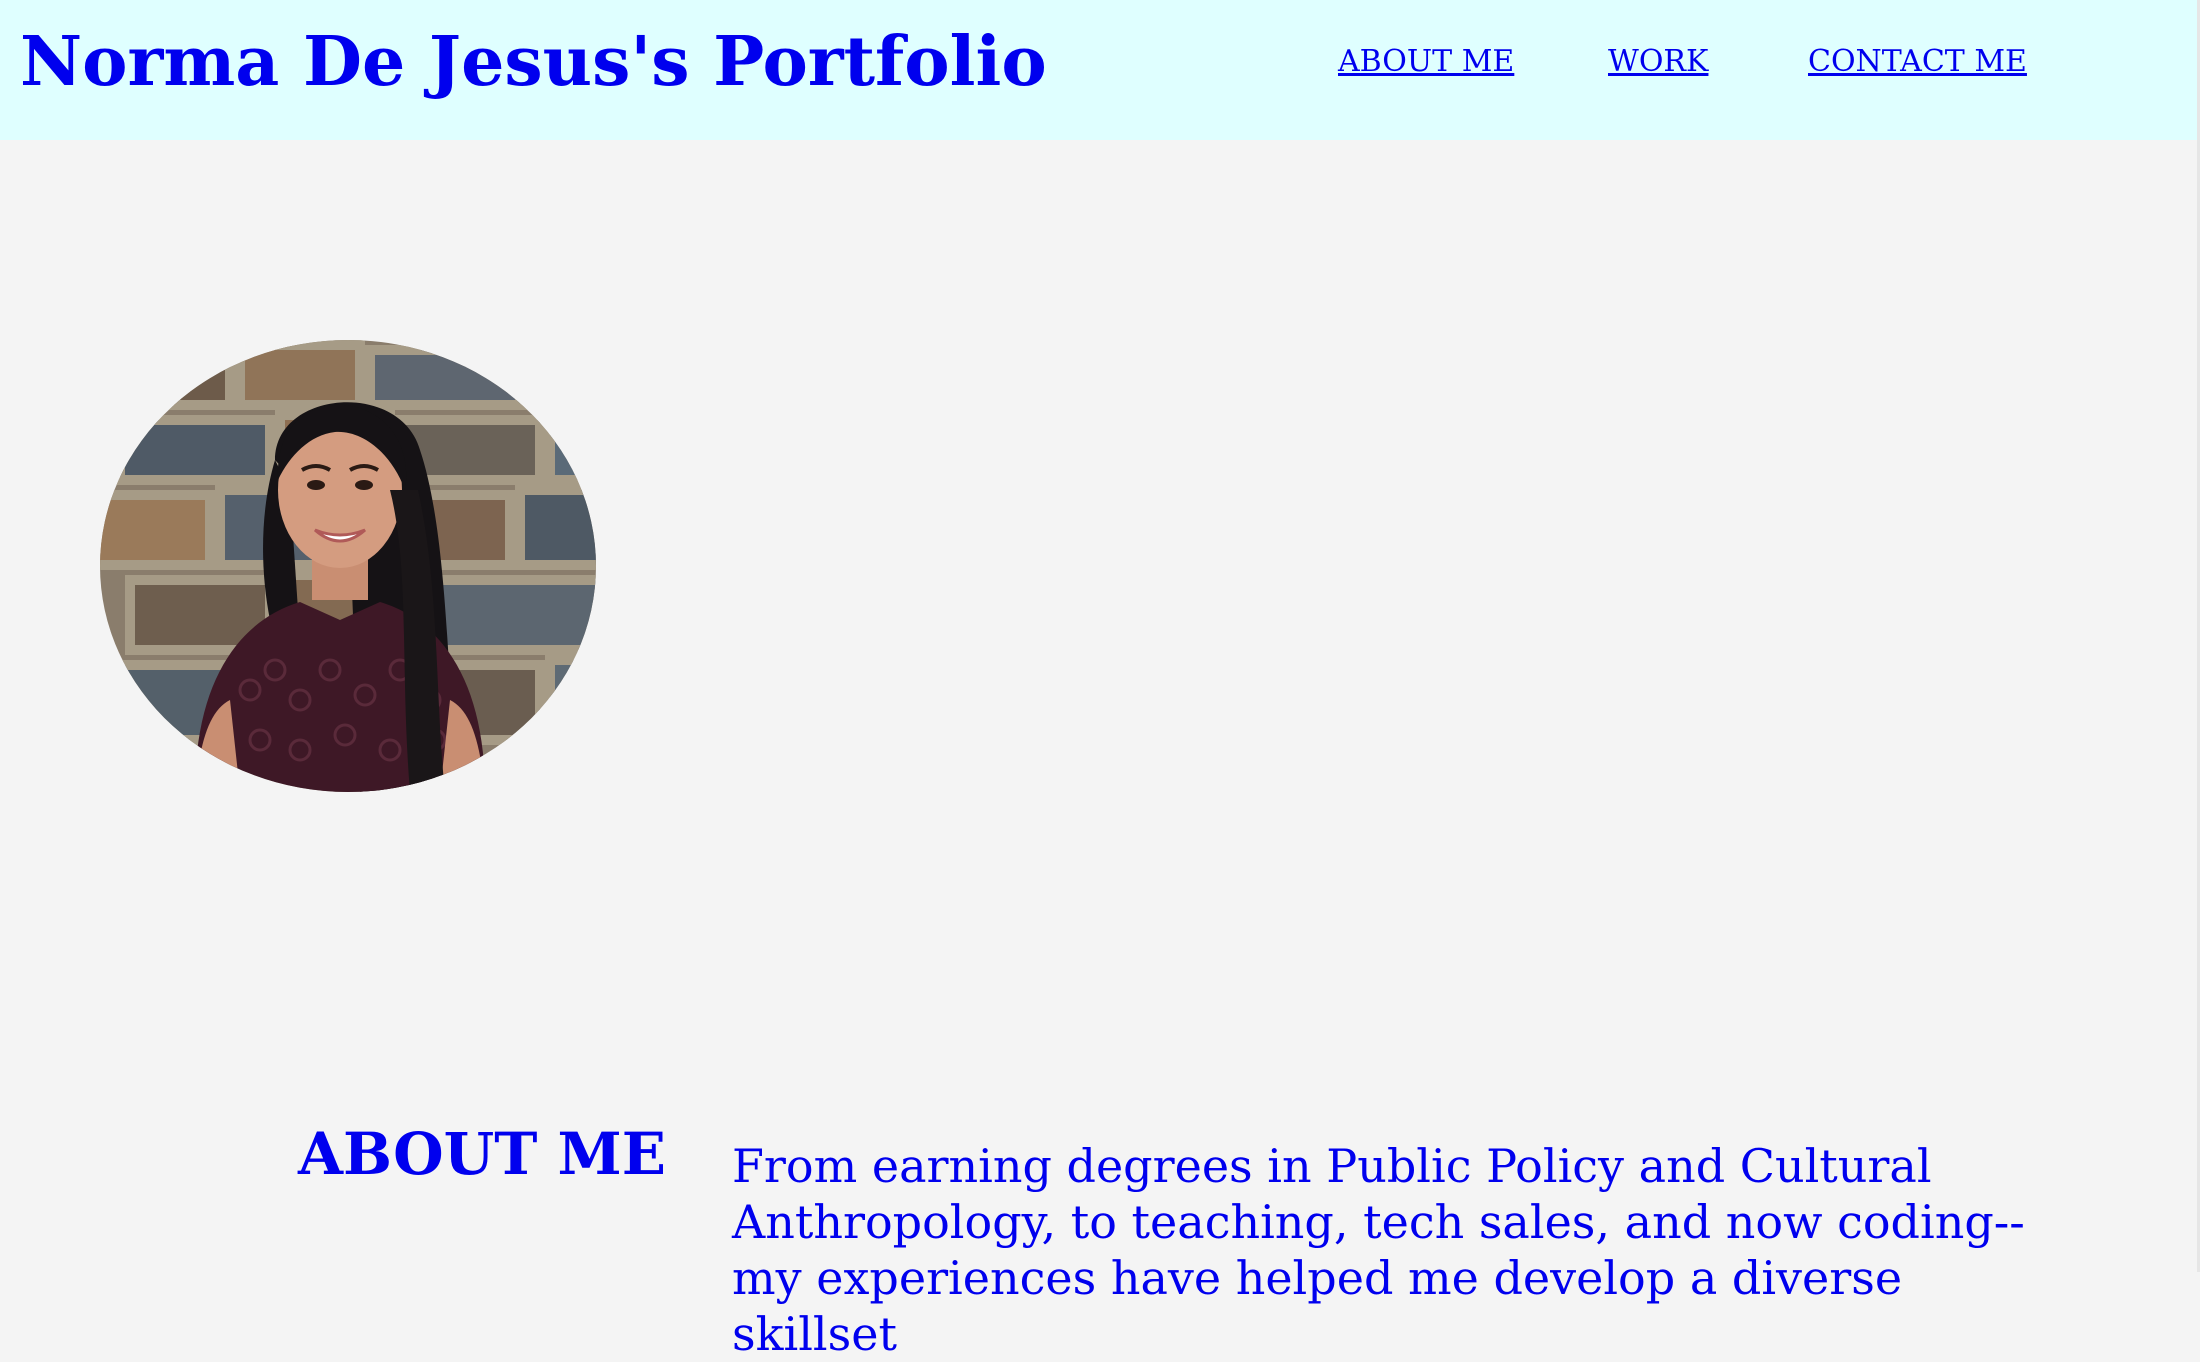  What do you see at coordinates (482, 1154) in the screenshot?
I see `about-me-heading: ABOUT ME` at bounding box center [482, 1154].